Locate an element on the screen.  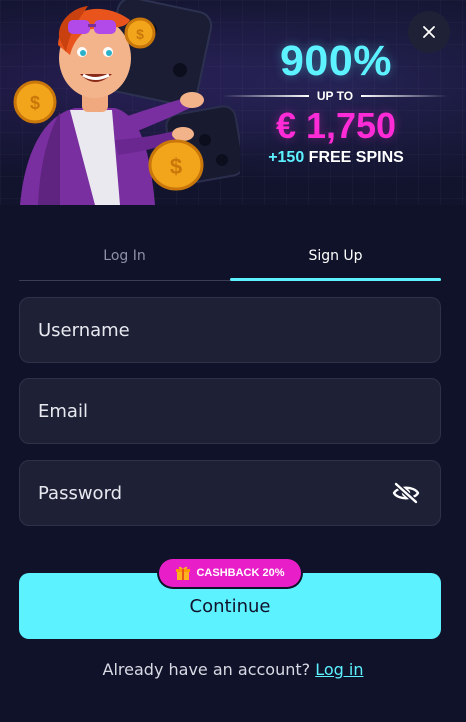
tab-log-in: Log In is located at coordinates (124, 256).